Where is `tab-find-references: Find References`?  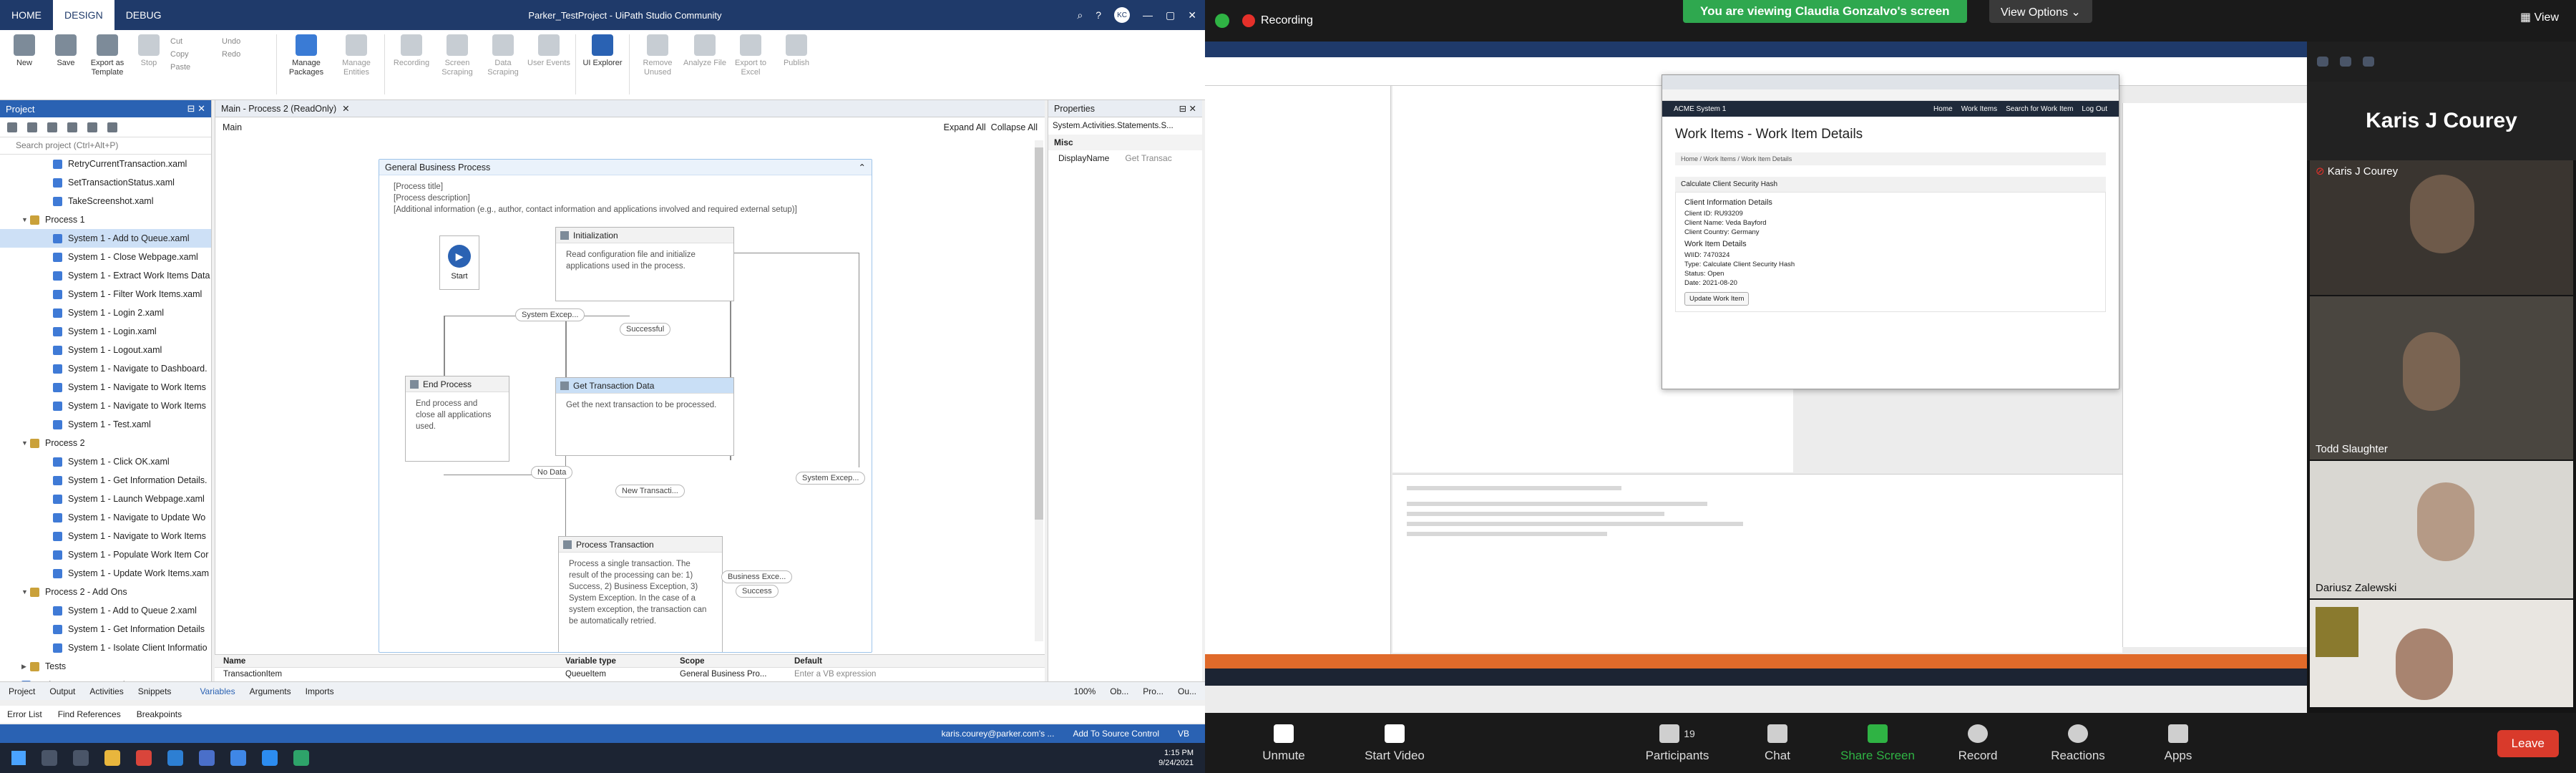
tab-find-references: Find References is located at coordinates (89, 714).